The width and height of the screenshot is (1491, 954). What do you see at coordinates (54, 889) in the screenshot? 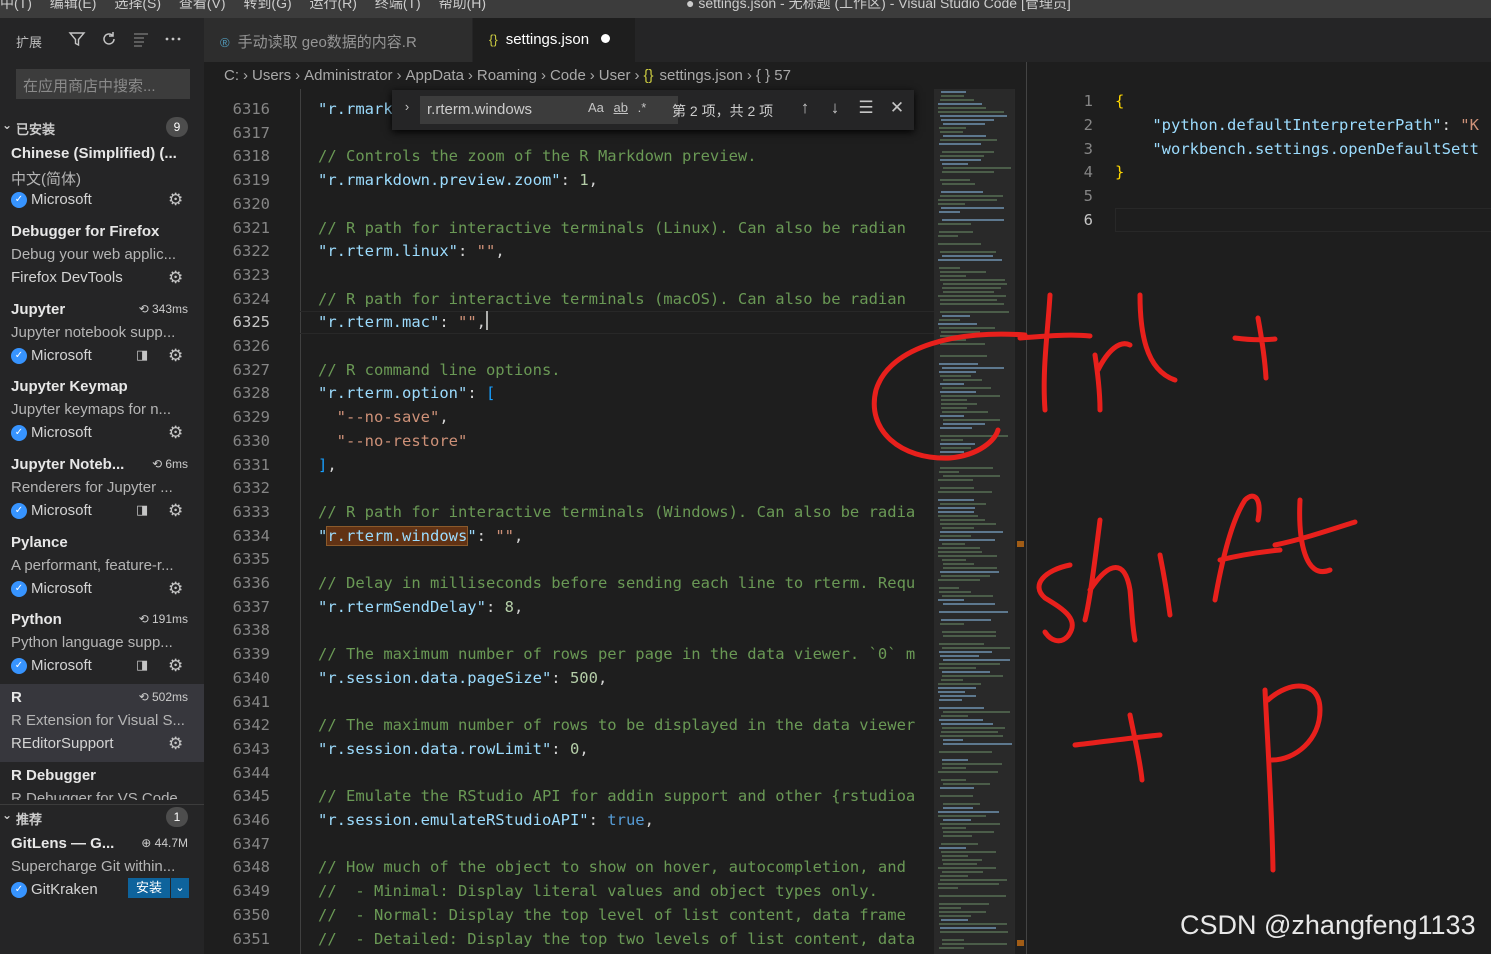
I see `extension-publisher: ✓ GitKraken` at bounding box center [54, 889].